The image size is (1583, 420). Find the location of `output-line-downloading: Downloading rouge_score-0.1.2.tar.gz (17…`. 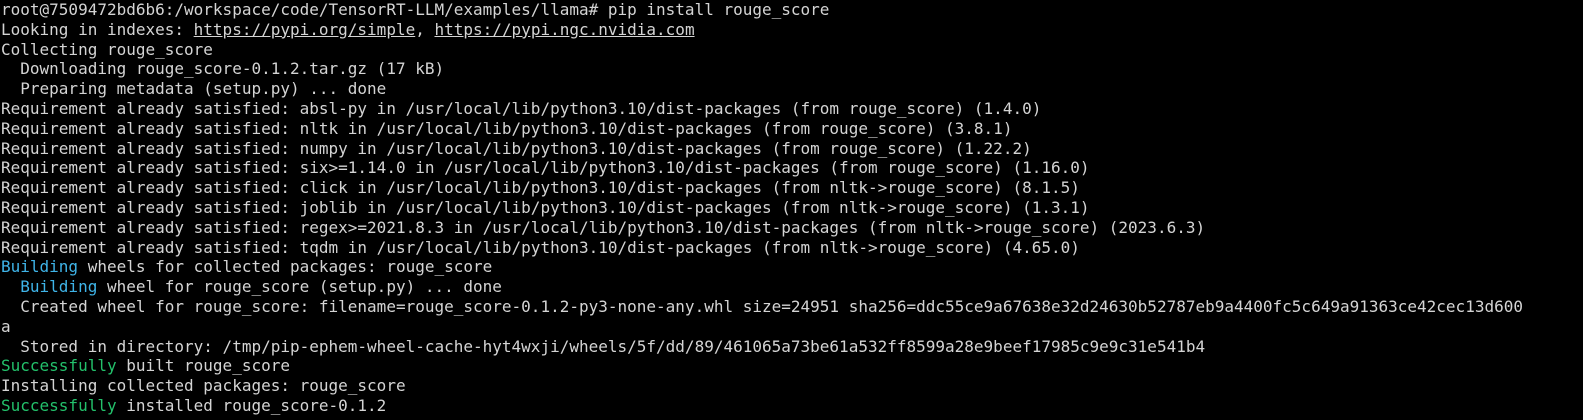

output-line-downloading: Downloading rouge_score-0.1.2.tar.gz (17… is located at coordinates (223, 69).